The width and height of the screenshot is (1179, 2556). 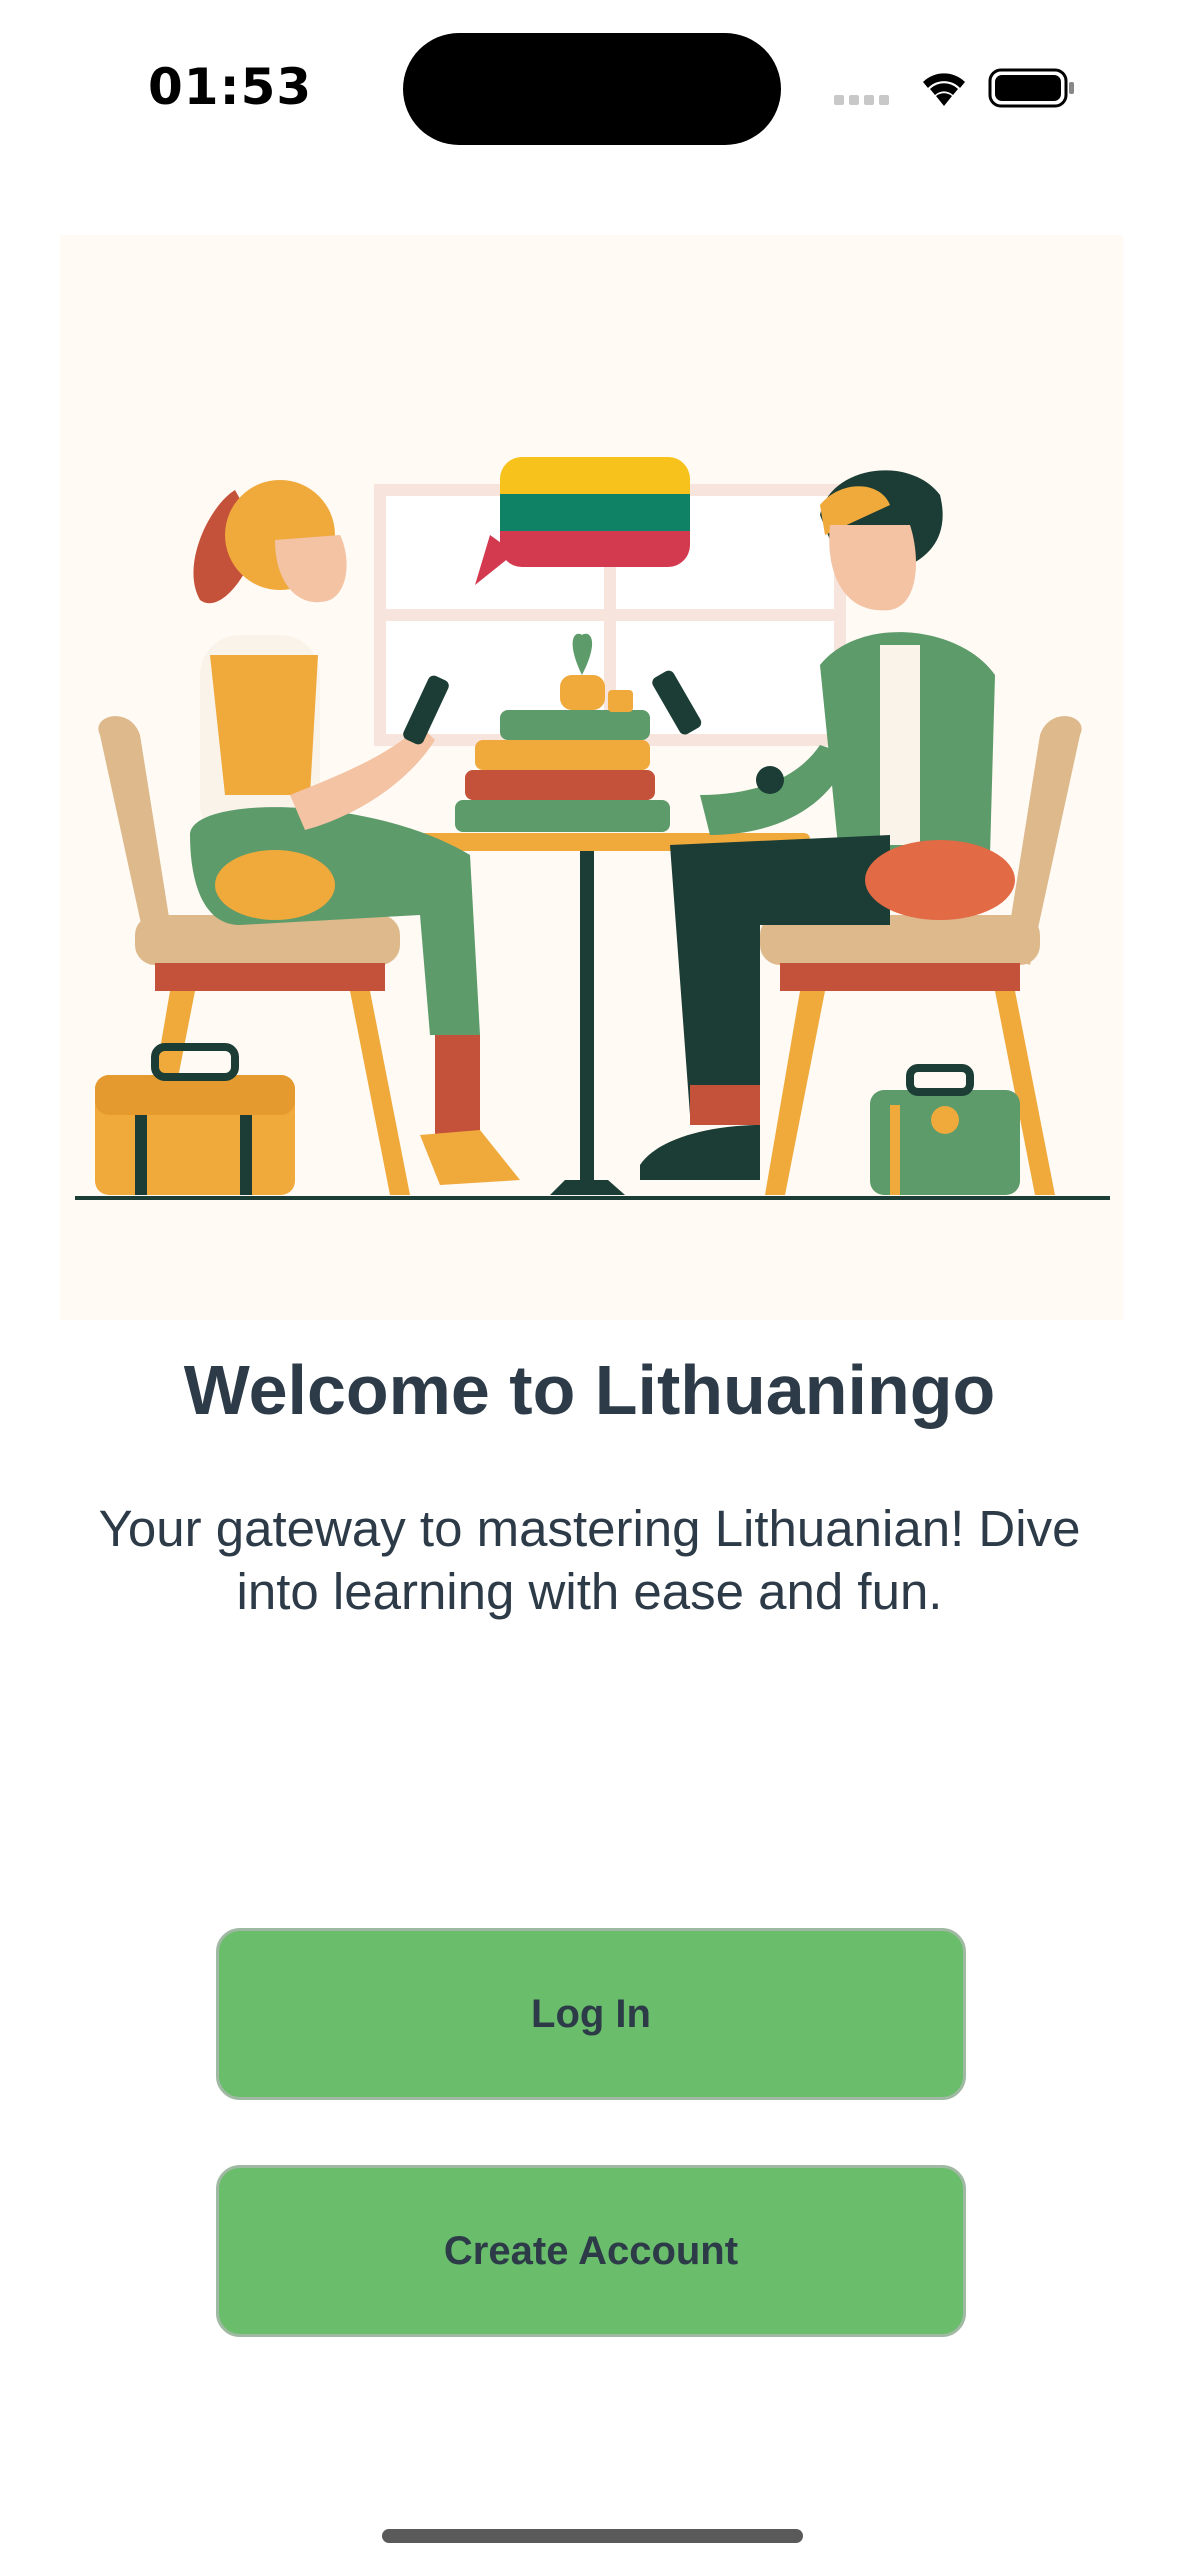 What do you see at coordinates (945, 1129) in the screenshot?
I see `right-bag` at bounding box center [945, 1129].